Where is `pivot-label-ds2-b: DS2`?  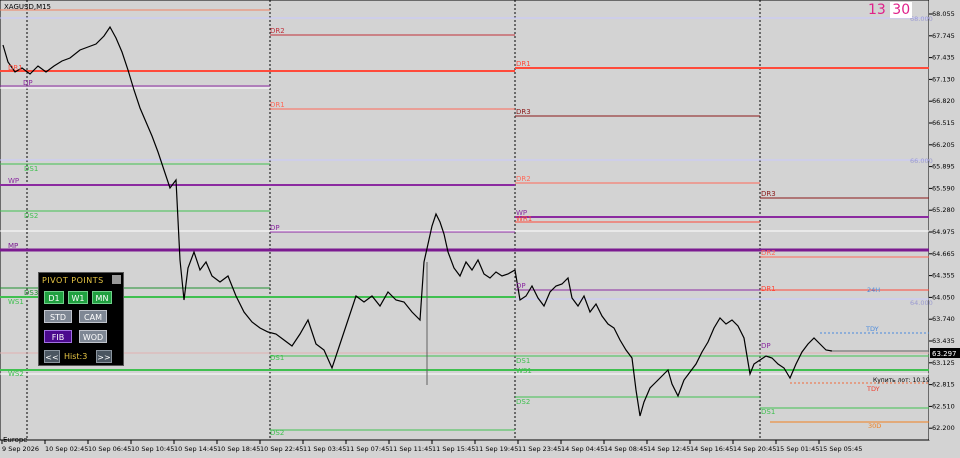 pivot-label-ds2-b: DS2 is located at coordinates (523, 402).